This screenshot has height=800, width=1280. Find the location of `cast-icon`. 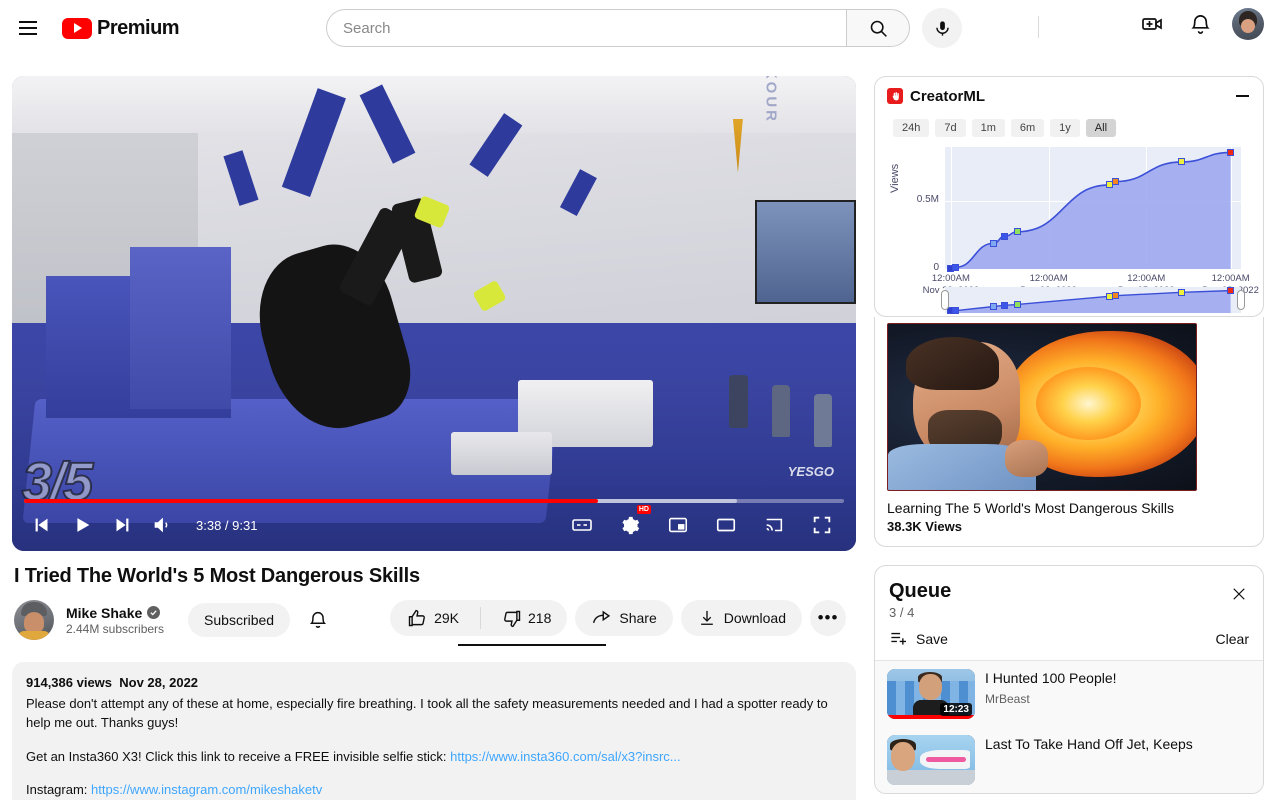

cast-icon is located at coordinates (774, 525).